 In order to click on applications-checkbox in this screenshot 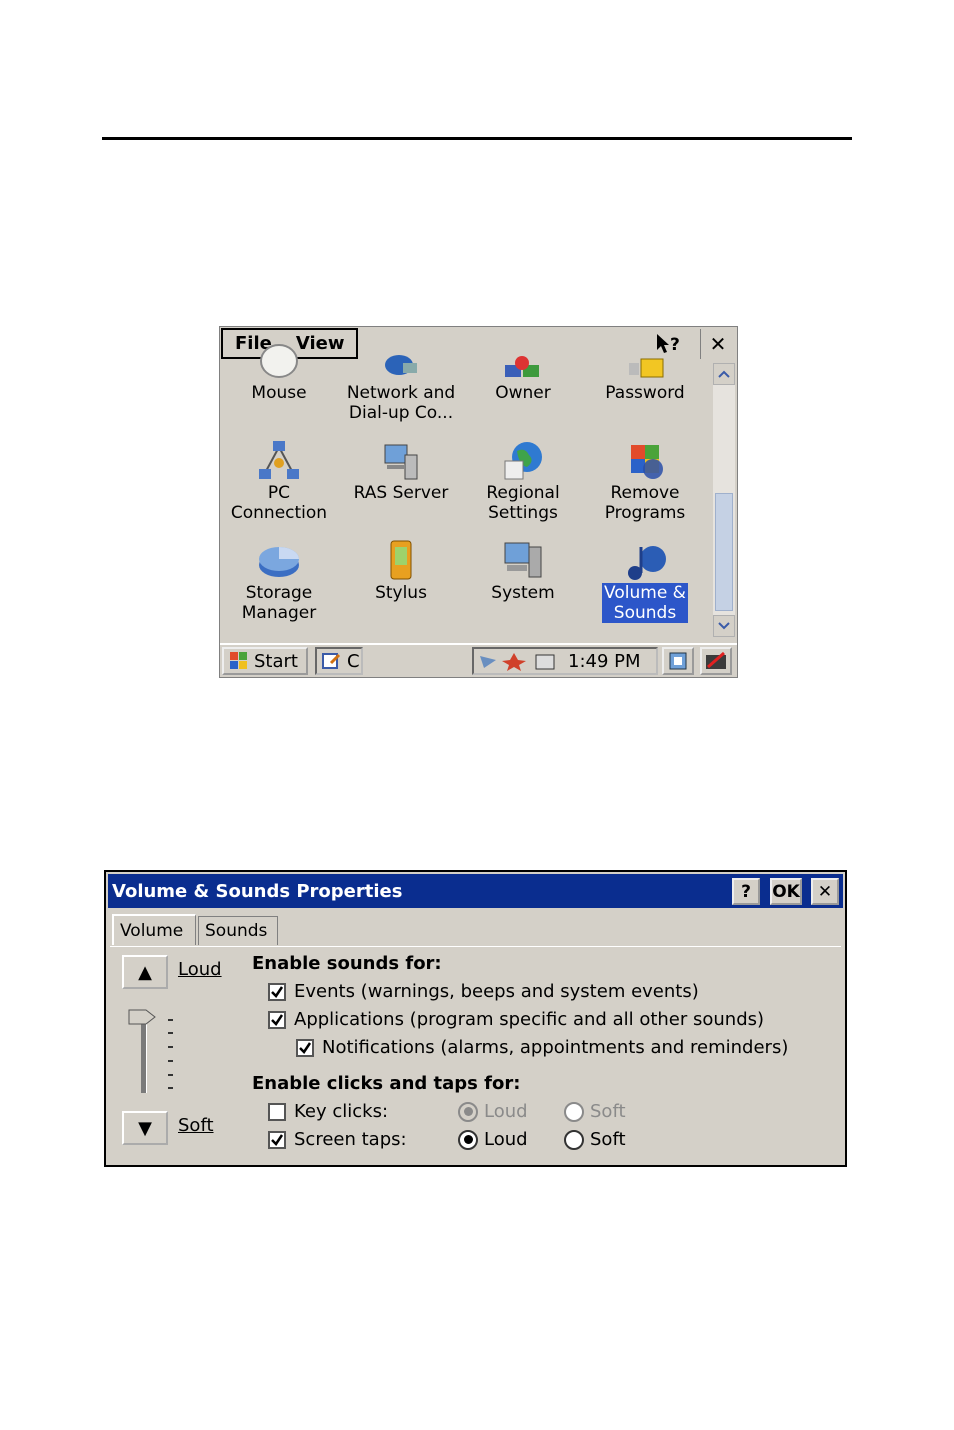, I will do `click(277, 1019)`.